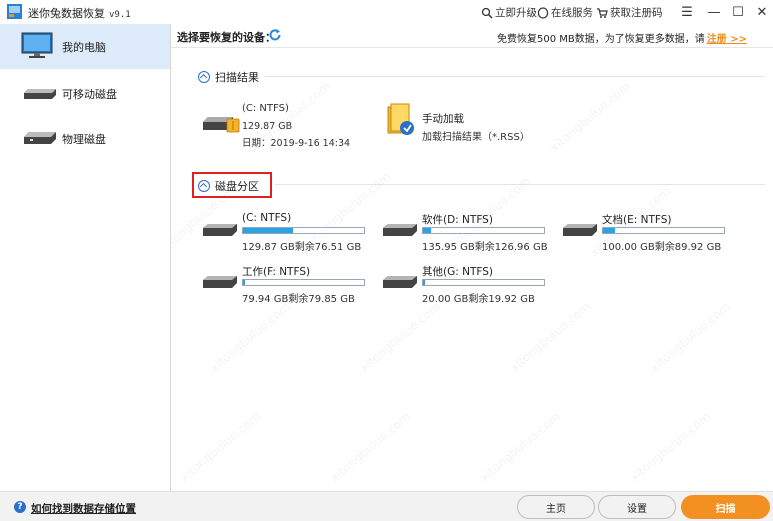  I want to click on sidebar-item-label: 可移动磁盘, so click(89, 94).